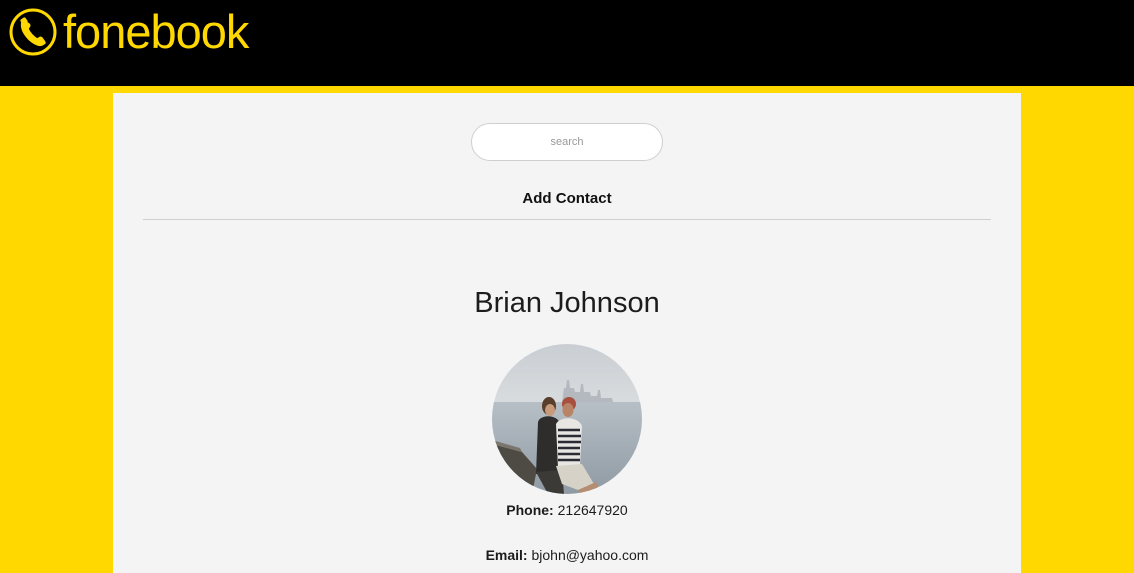 The height and width of the screenshot is (573, 1134). Describe the element at coordinates (567, 303) in the screenshot. I see `contact-name: Brian Johnson` at that location.